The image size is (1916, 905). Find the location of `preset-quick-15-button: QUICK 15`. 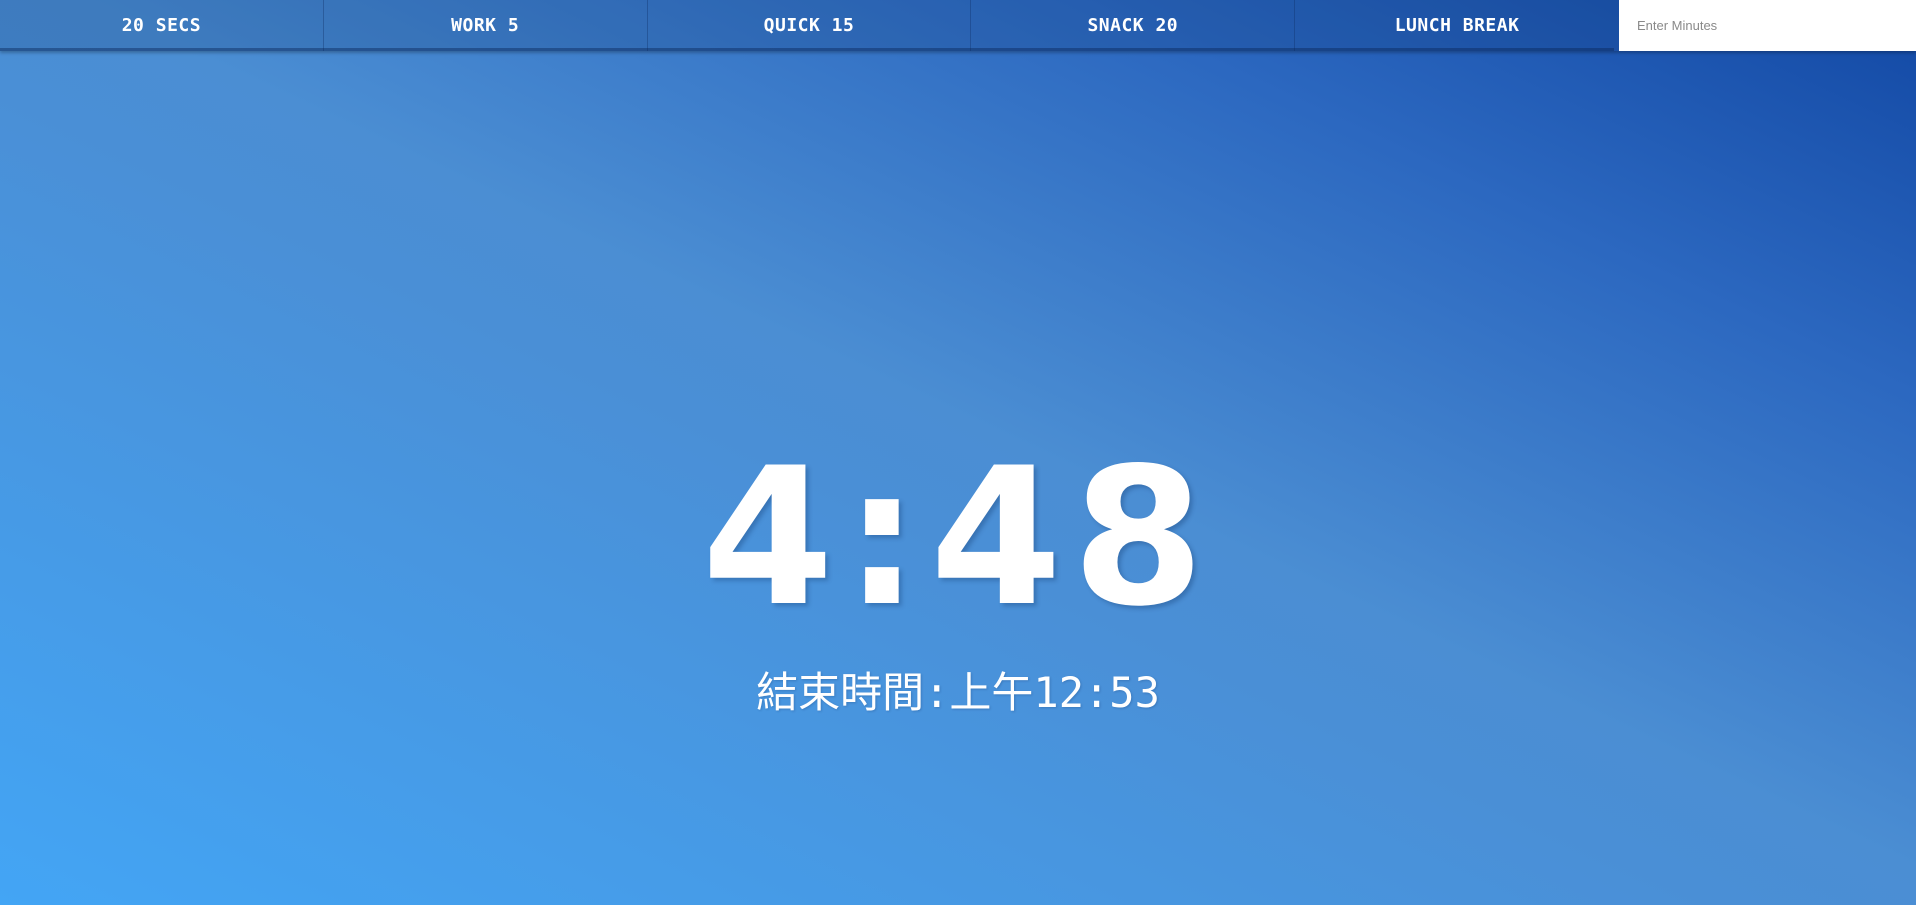

preset-quick-15-button: QUICK 15 is located at coordinates (809, 25).